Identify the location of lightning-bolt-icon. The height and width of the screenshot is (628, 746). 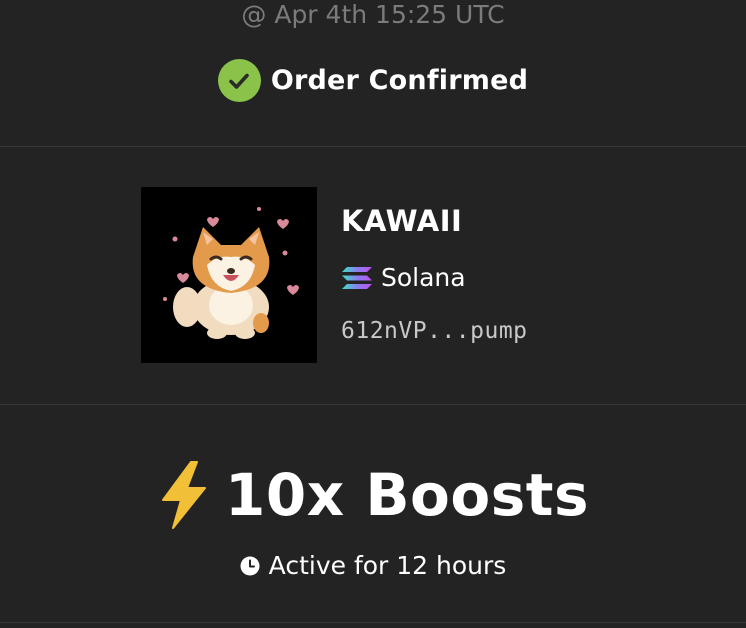
(184, 495).